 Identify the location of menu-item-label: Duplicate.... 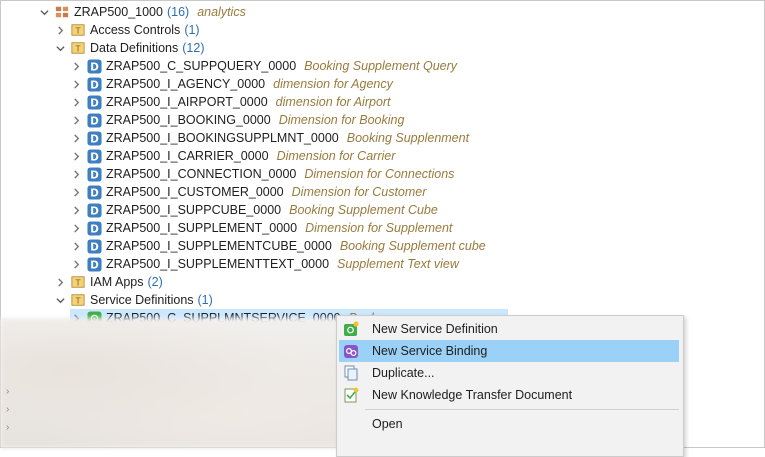
(403, 373).